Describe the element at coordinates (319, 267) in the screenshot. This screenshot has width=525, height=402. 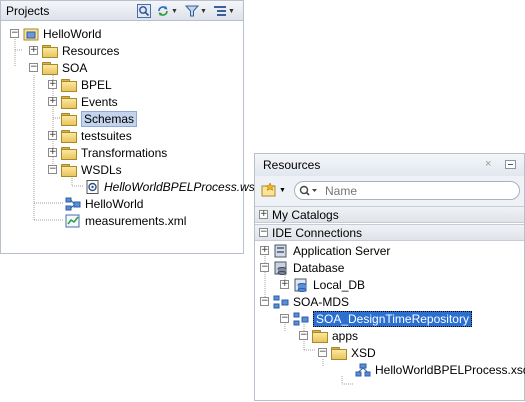
I see `tree-item-label: Database` at that location.